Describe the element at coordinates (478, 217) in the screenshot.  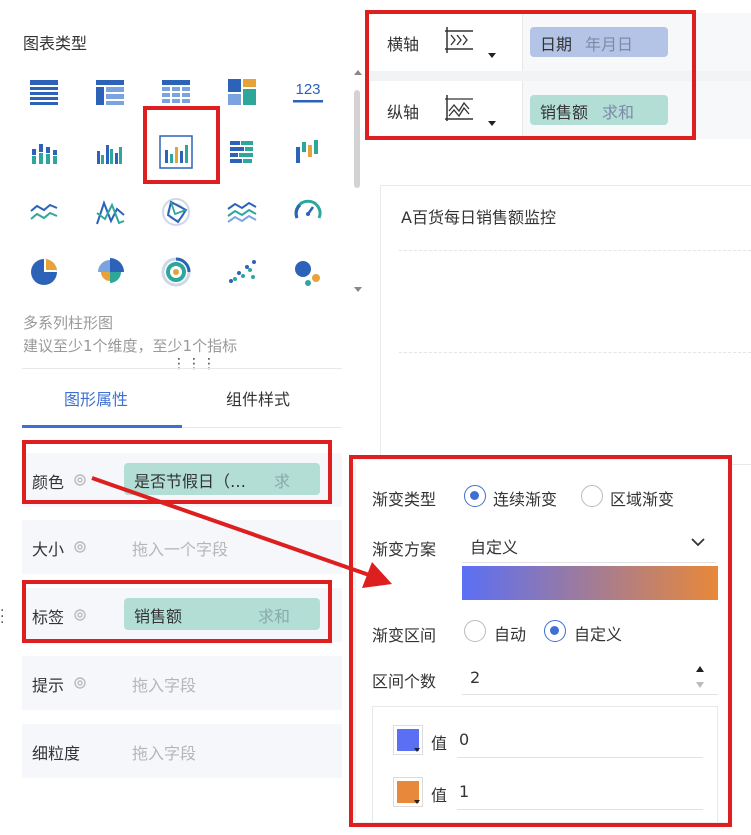
I see `chart-title: A百货每日销售额监控` at that location.